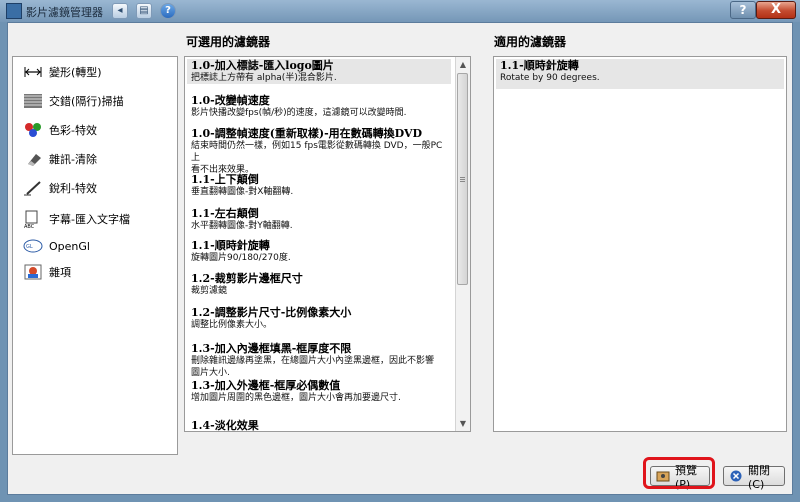  Describe the element at coordinates (264, 78) in the screenshot. I see `filter-desc: 把標誌上方帶有 alpha(半)混合影片.` at that location.